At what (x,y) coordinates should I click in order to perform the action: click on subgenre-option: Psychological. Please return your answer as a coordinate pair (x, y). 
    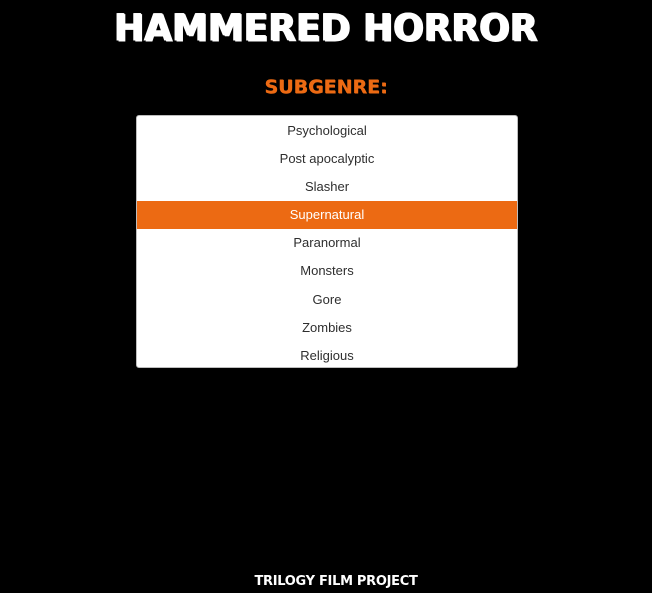
    Looking at the image, I should click on (327, 131).